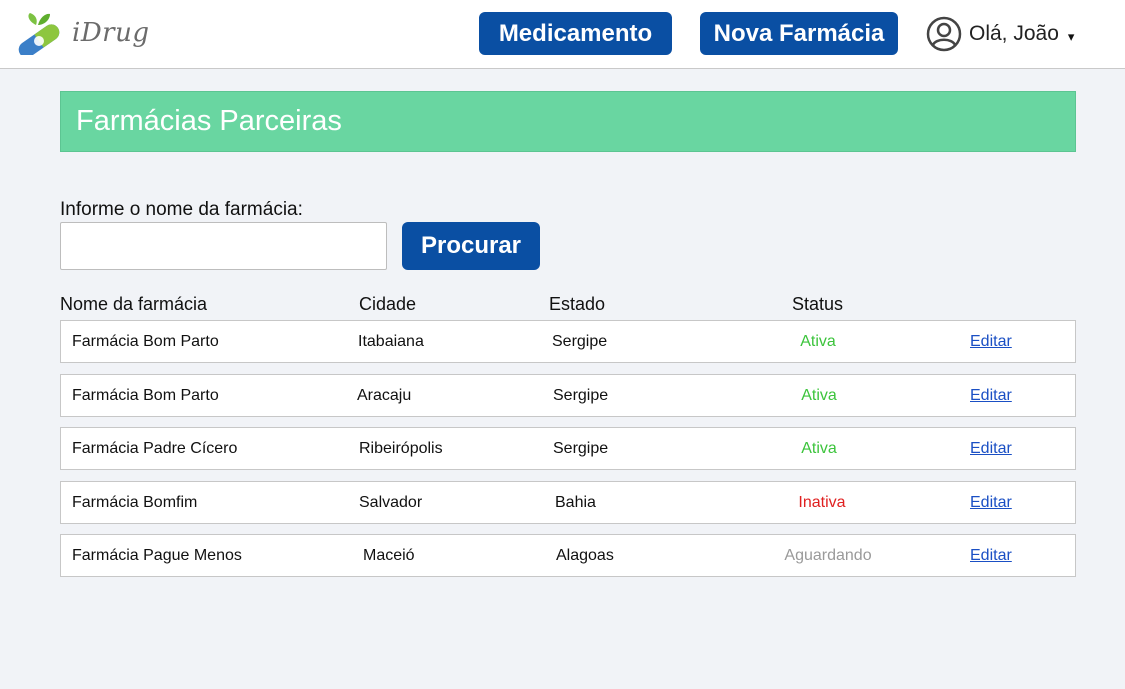  What do you see at coordinates (39, 34) in the screenshot?
I see `pill-capsule-leaf-icon` at bounding box center [39, 34].